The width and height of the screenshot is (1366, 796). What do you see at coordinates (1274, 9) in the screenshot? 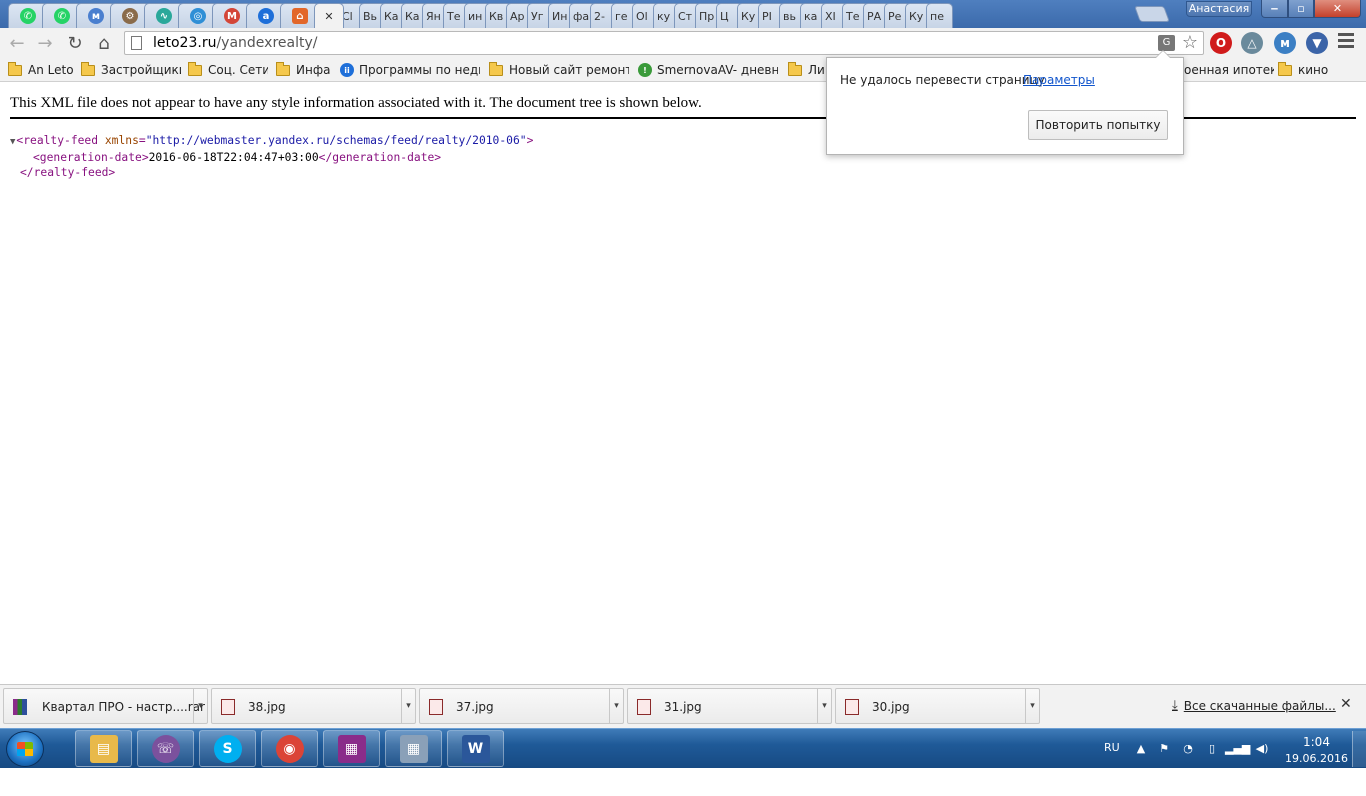
I see `minimize-button: ‒` at bounding box center [1274, 9].